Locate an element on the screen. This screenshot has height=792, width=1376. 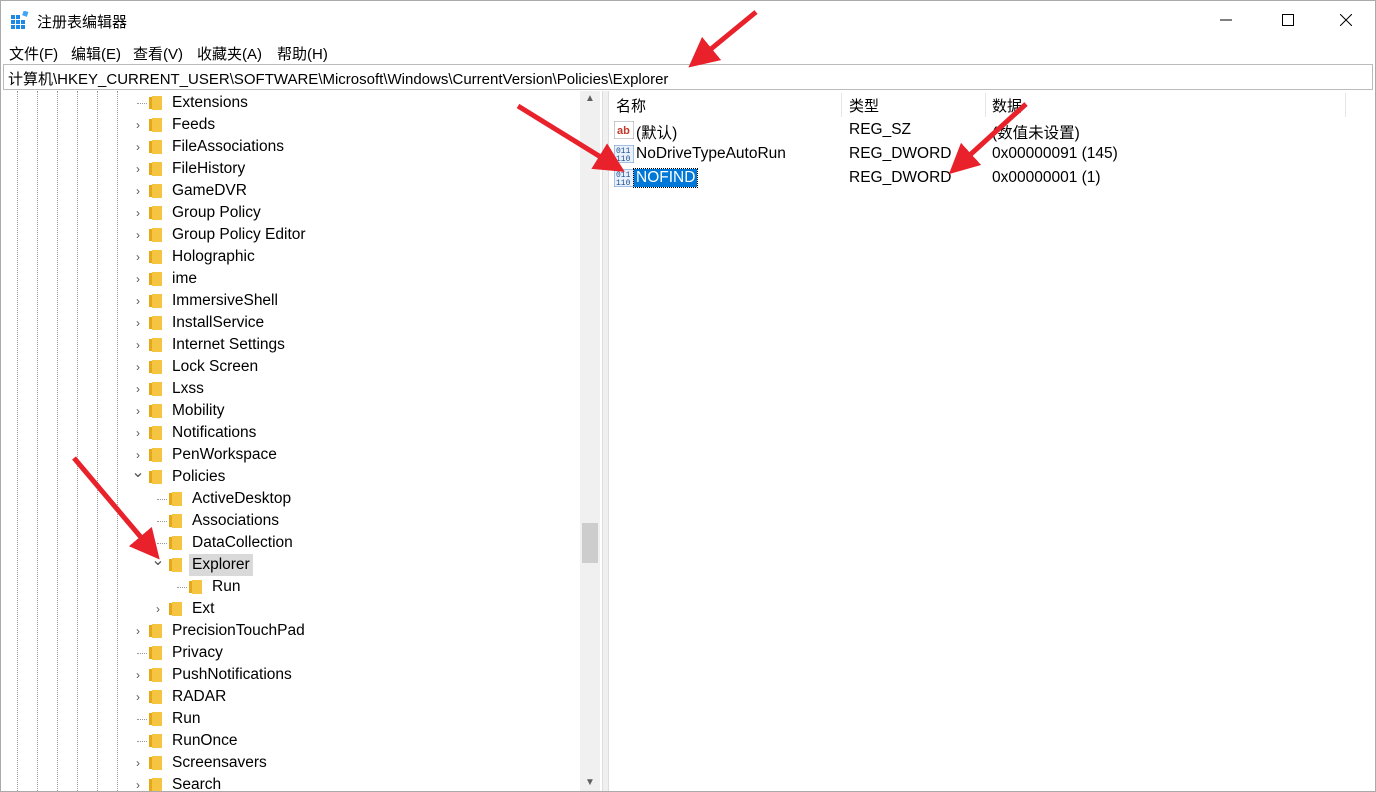
menu-edit: 编辑(E) is located at coordinates (96, 53).